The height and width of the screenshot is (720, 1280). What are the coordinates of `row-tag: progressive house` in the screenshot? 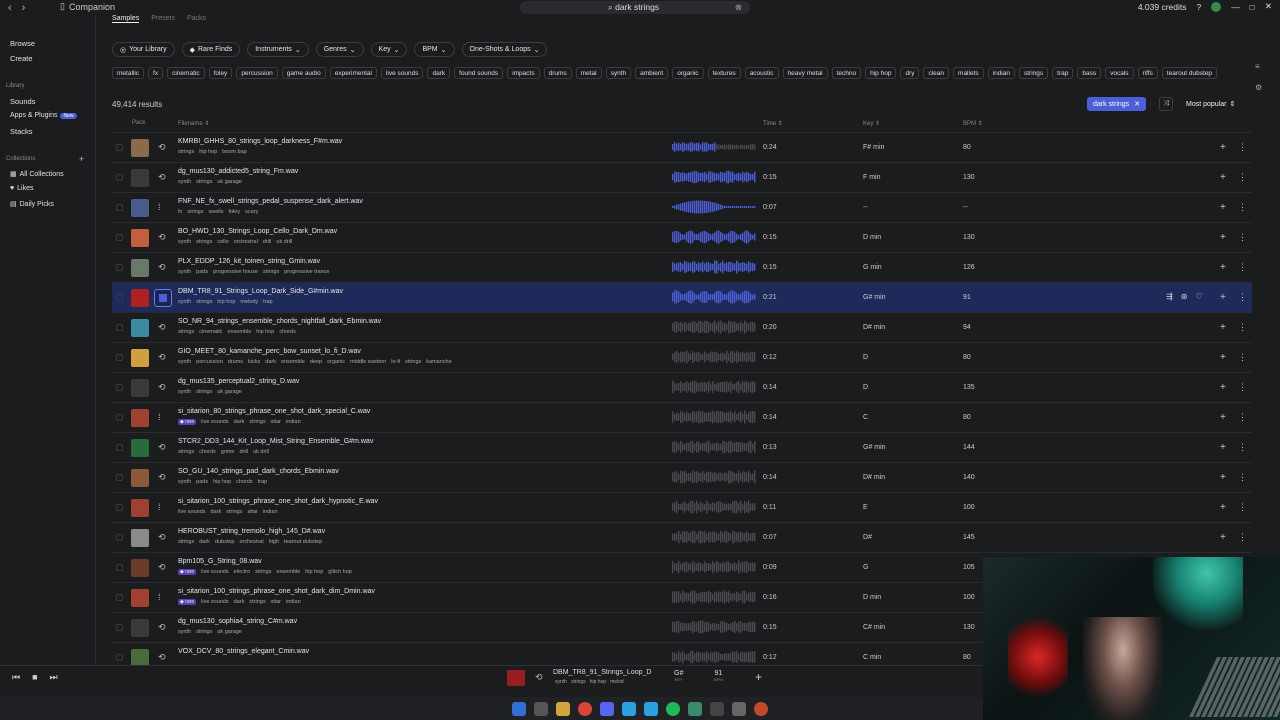 It's located at (235, 272).